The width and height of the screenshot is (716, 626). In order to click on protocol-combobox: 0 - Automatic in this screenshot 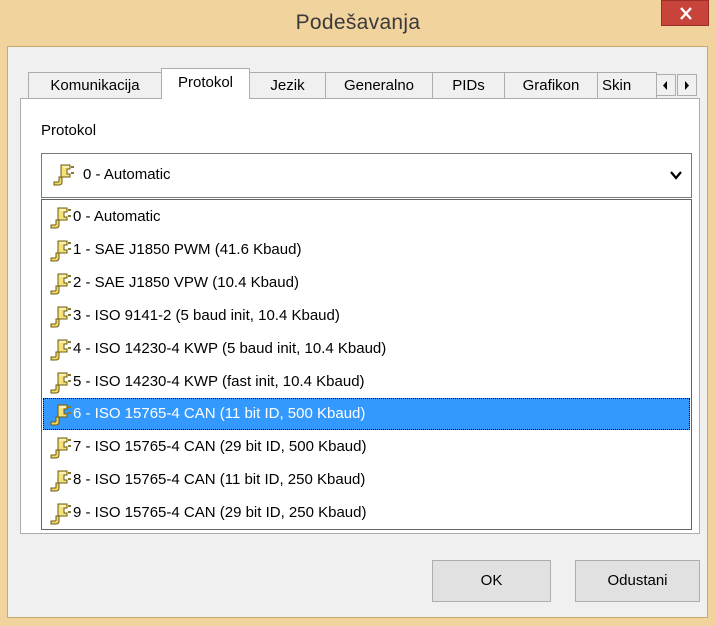, I will do `click(366, 175)`.